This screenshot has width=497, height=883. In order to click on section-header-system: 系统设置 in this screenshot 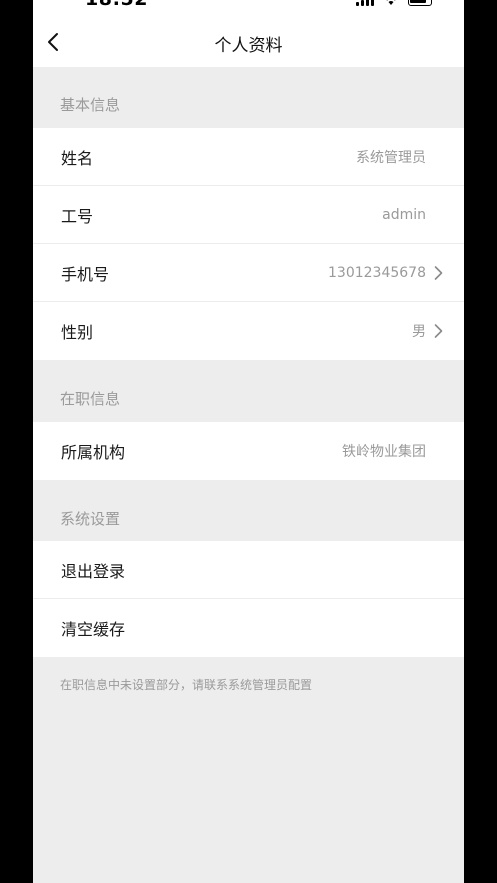, I will do `click(90, 519)`.